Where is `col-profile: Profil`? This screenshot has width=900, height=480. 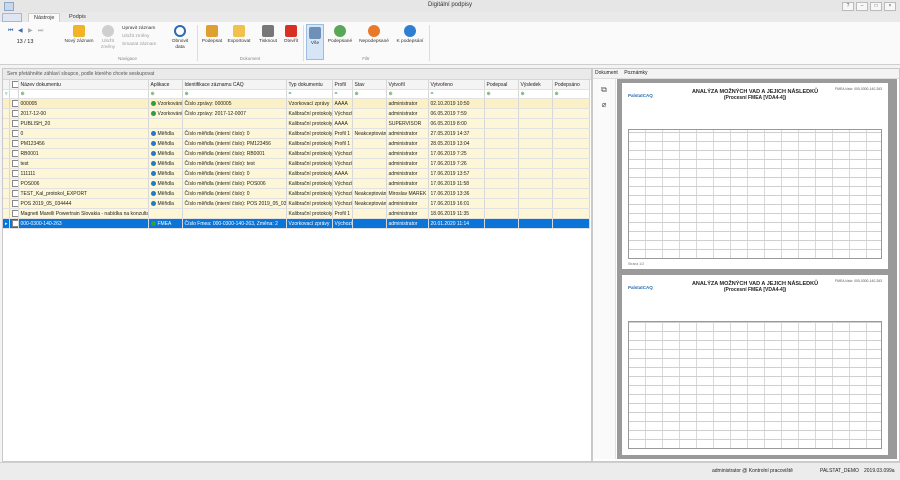 col-profile: Profil is located at coordinates (342, 85).